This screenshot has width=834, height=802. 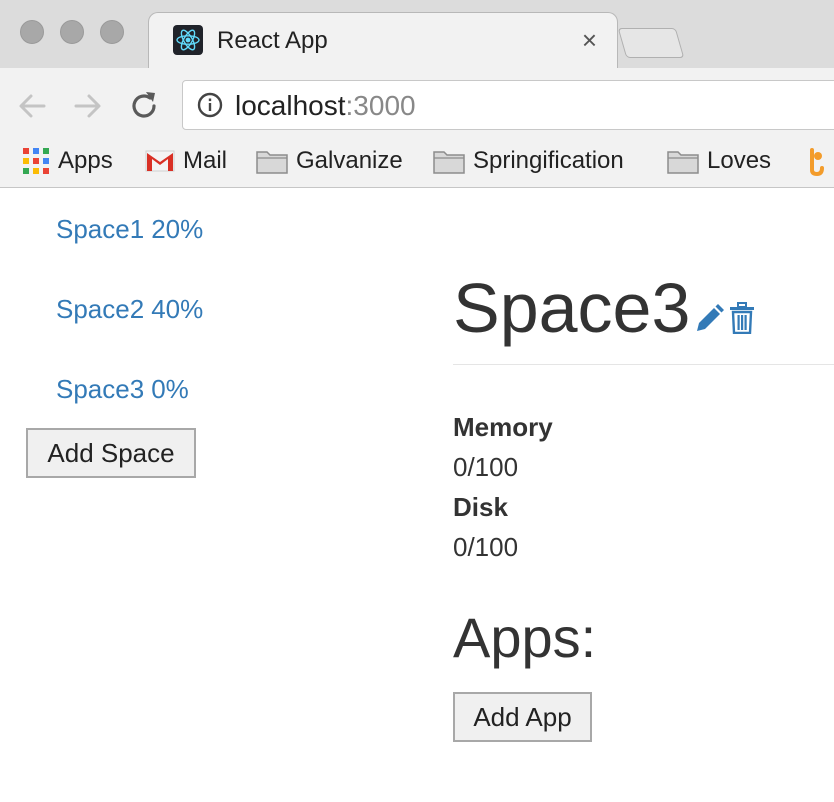 What do you see at coordinates (548, 160) in the screenshot?
I see `bookmark-label: Springification` at bounding box center [548, 160].